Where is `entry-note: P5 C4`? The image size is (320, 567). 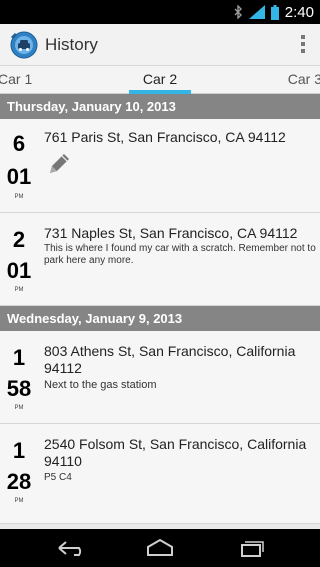
entry-note: P5 C4 is located at coordinates (58, 477).